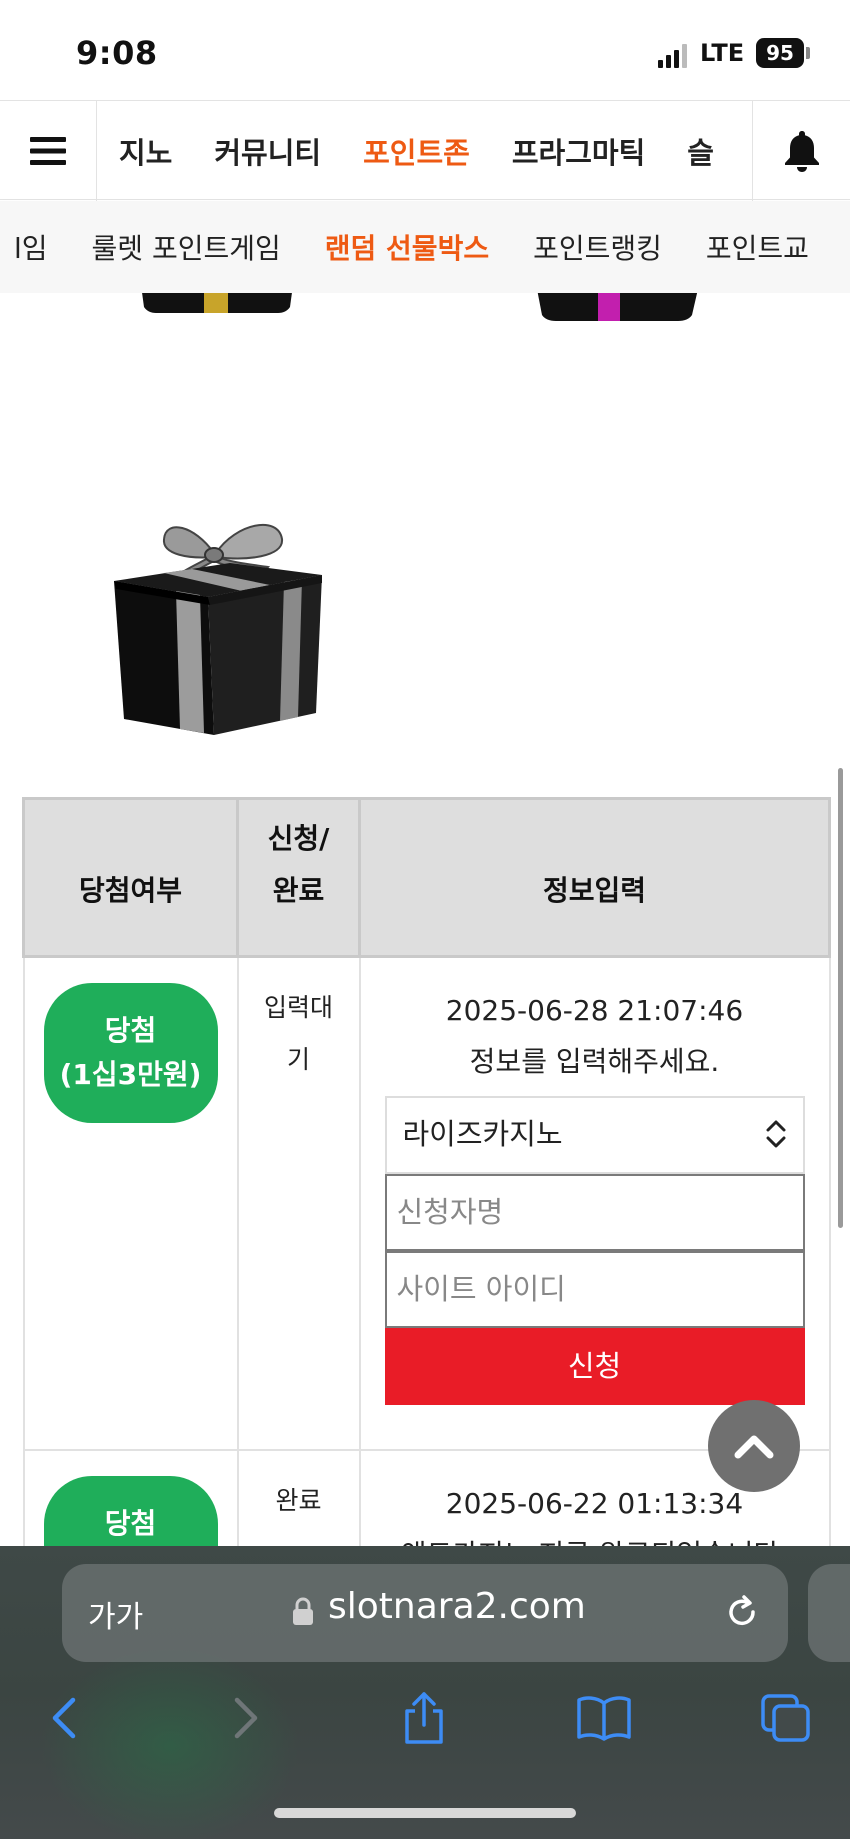  What do you see at coordinates (595, 1537) in the screenshot?
I see `info-message: 앤드카지노 지급 완료되었습니다.` at bounding box center [595, 1537].